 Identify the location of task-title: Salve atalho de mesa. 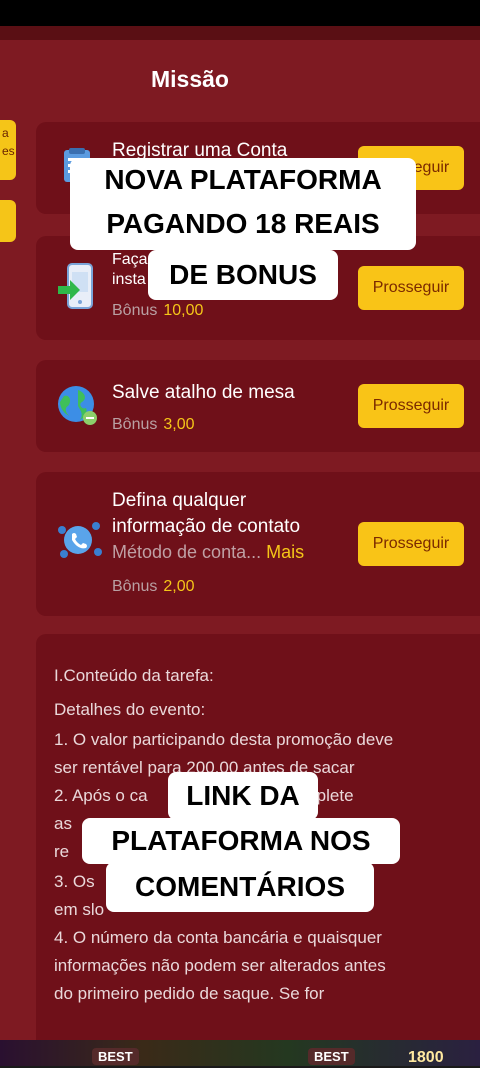
(203, 392).